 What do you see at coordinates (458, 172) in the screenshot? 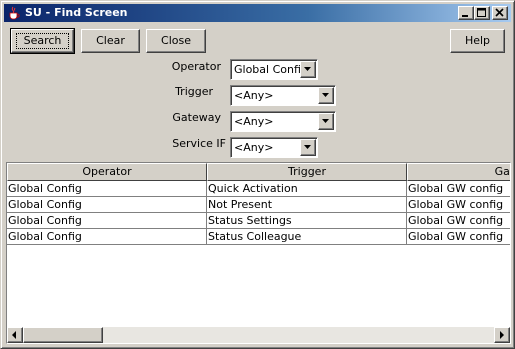
I see `column-header-gateway: Gate` at bounding box center [458, 172].